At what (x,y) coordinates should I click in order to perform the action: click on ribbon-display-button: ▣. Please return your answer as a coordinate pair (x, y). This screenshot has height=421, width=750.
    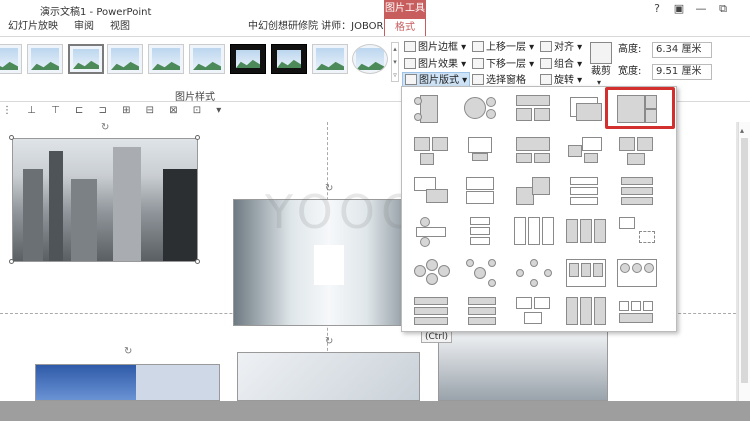
    Looking at the image, I should click on (679, 9).